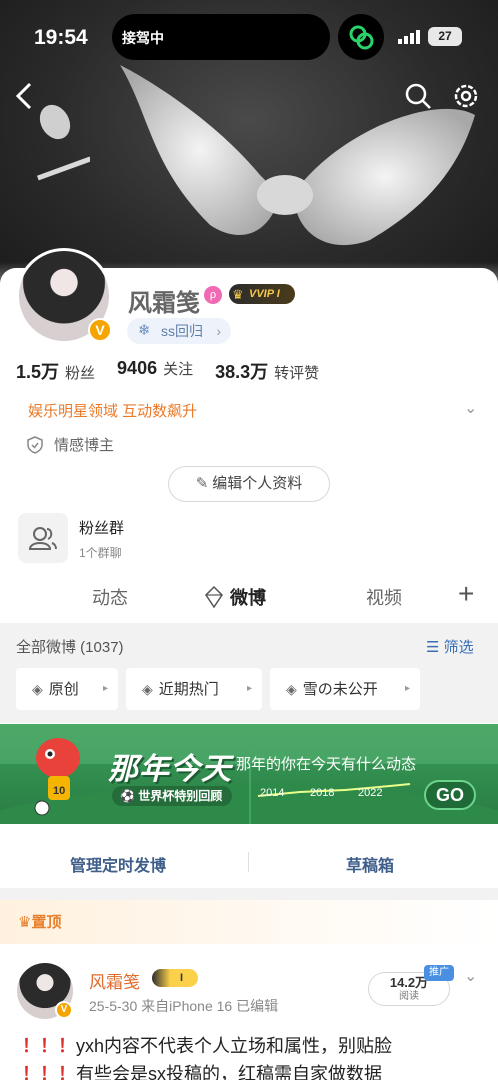  I want to click on back-icon, so click(25, 96).